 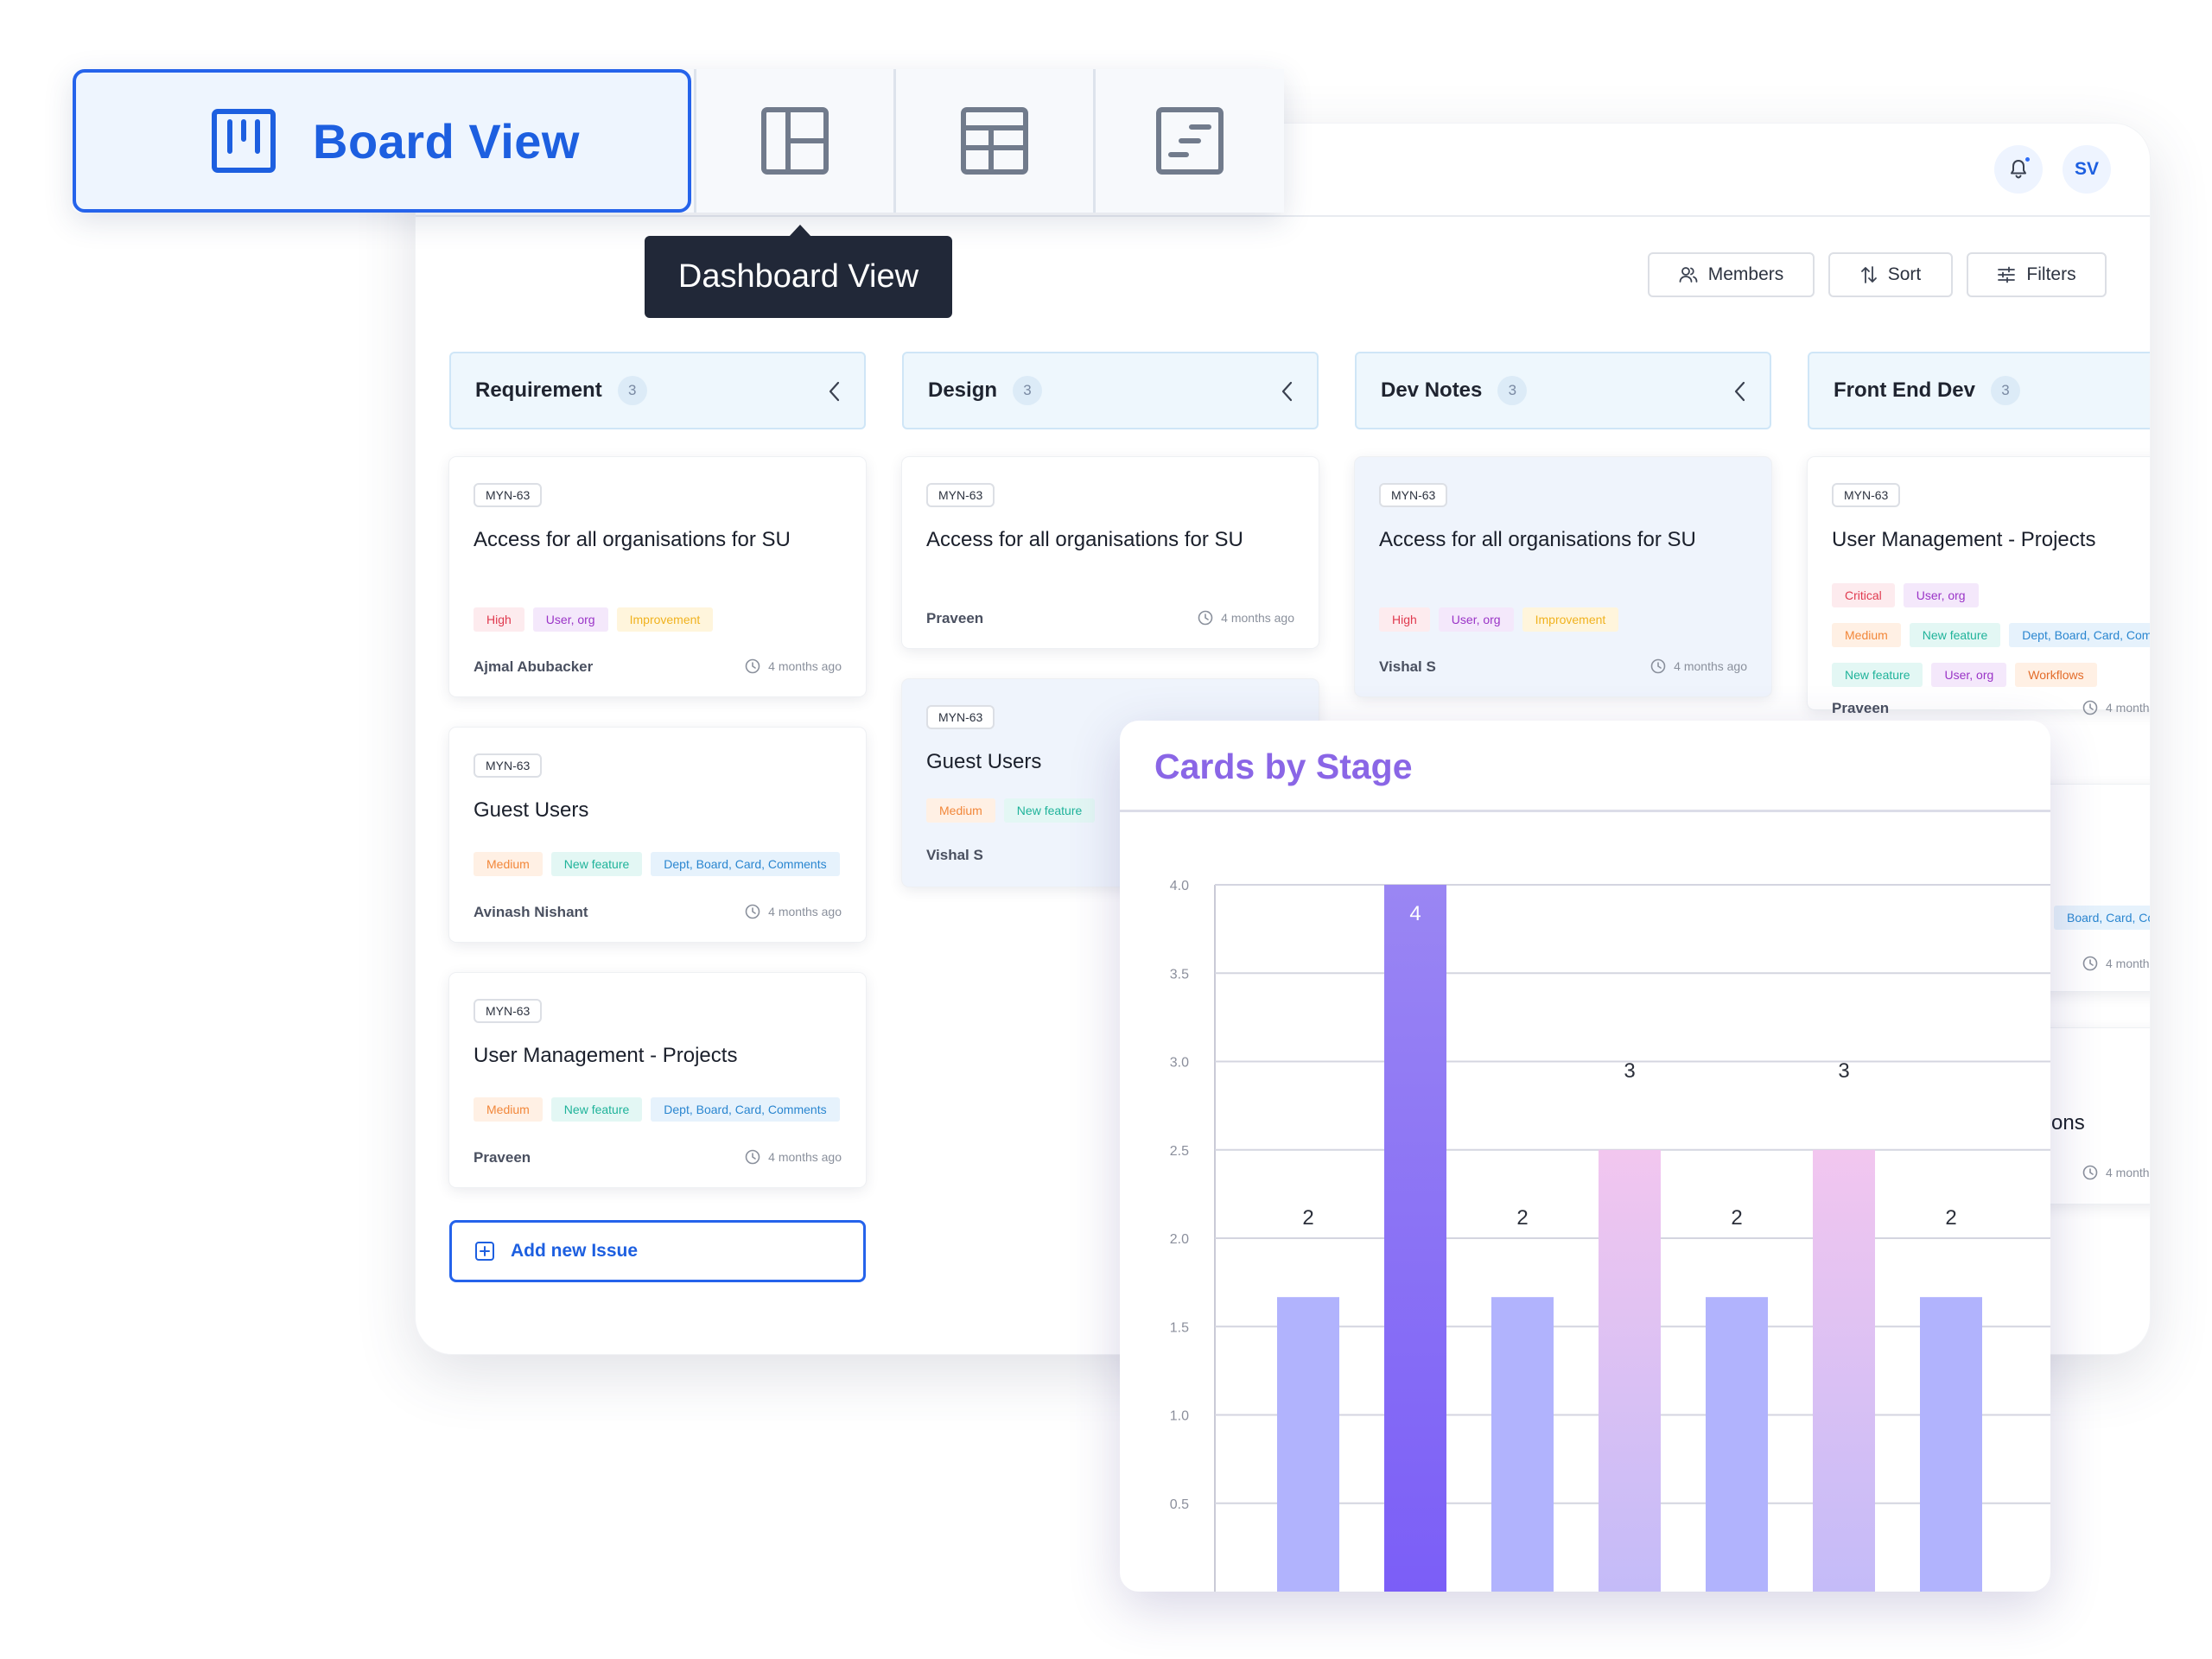 What do you see at coordinates (1179, 1416) in the screenshot?
I see `y-tick-label: 1.0` at bounding box center [1179, 1416].